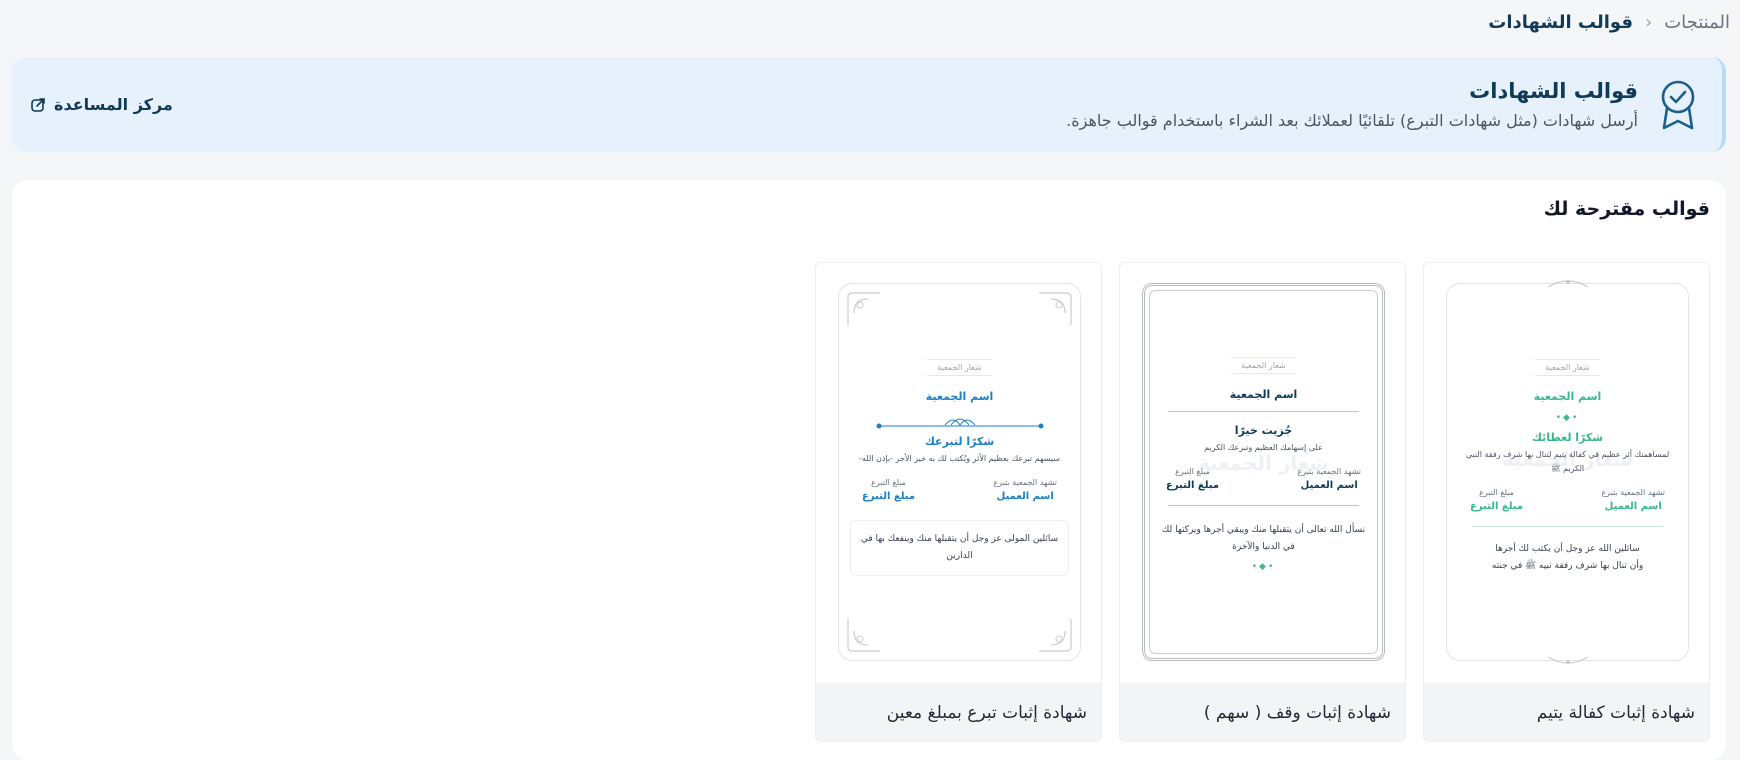 This screenshot has height=760, width=1740. I want to click on lotus-ornament-icon, so click(959, 423).